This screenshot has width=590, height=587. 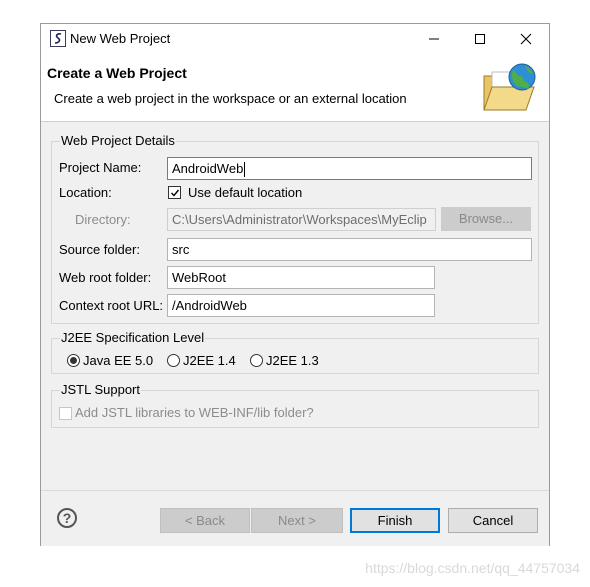 What do you see at coordinates (120, 38) in the screenshot?
I see `window-title: New Web Project` at bounding box center [120, 38].